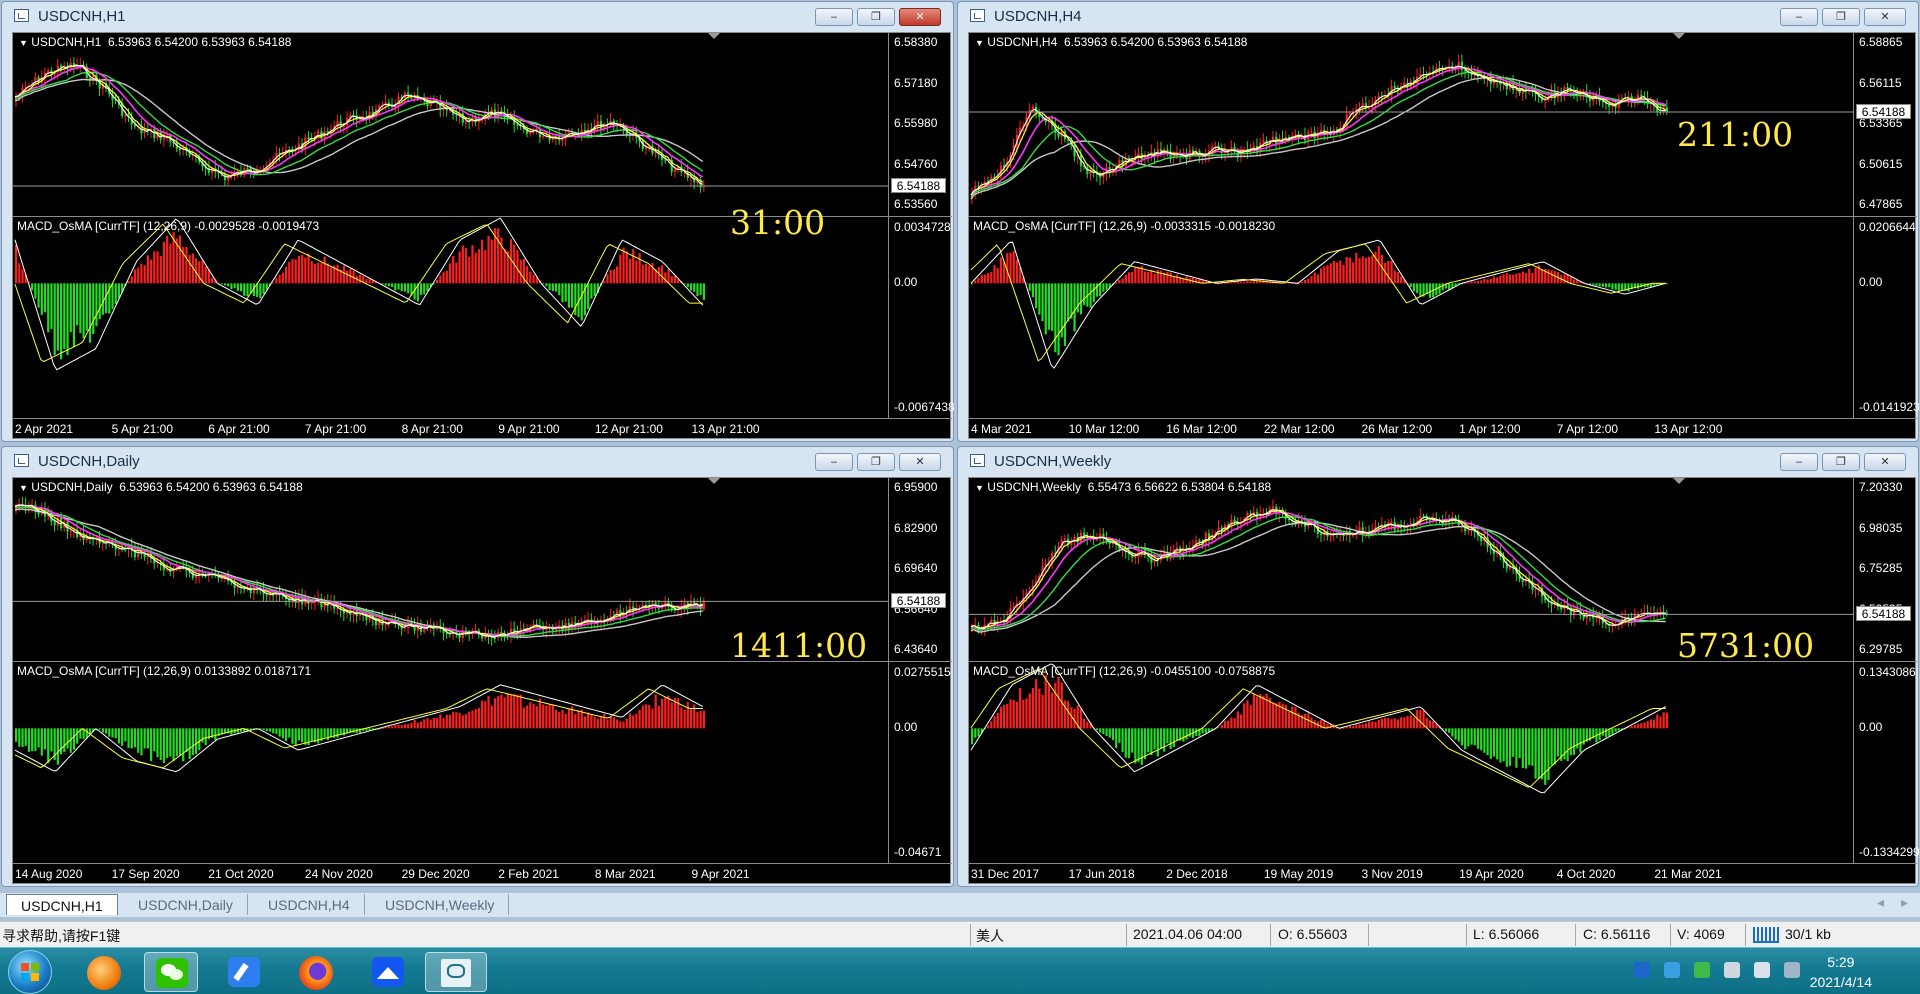 The image size is (1920, 994). I want to click on macd-tick-label: -0.04671, so click(918, 852).